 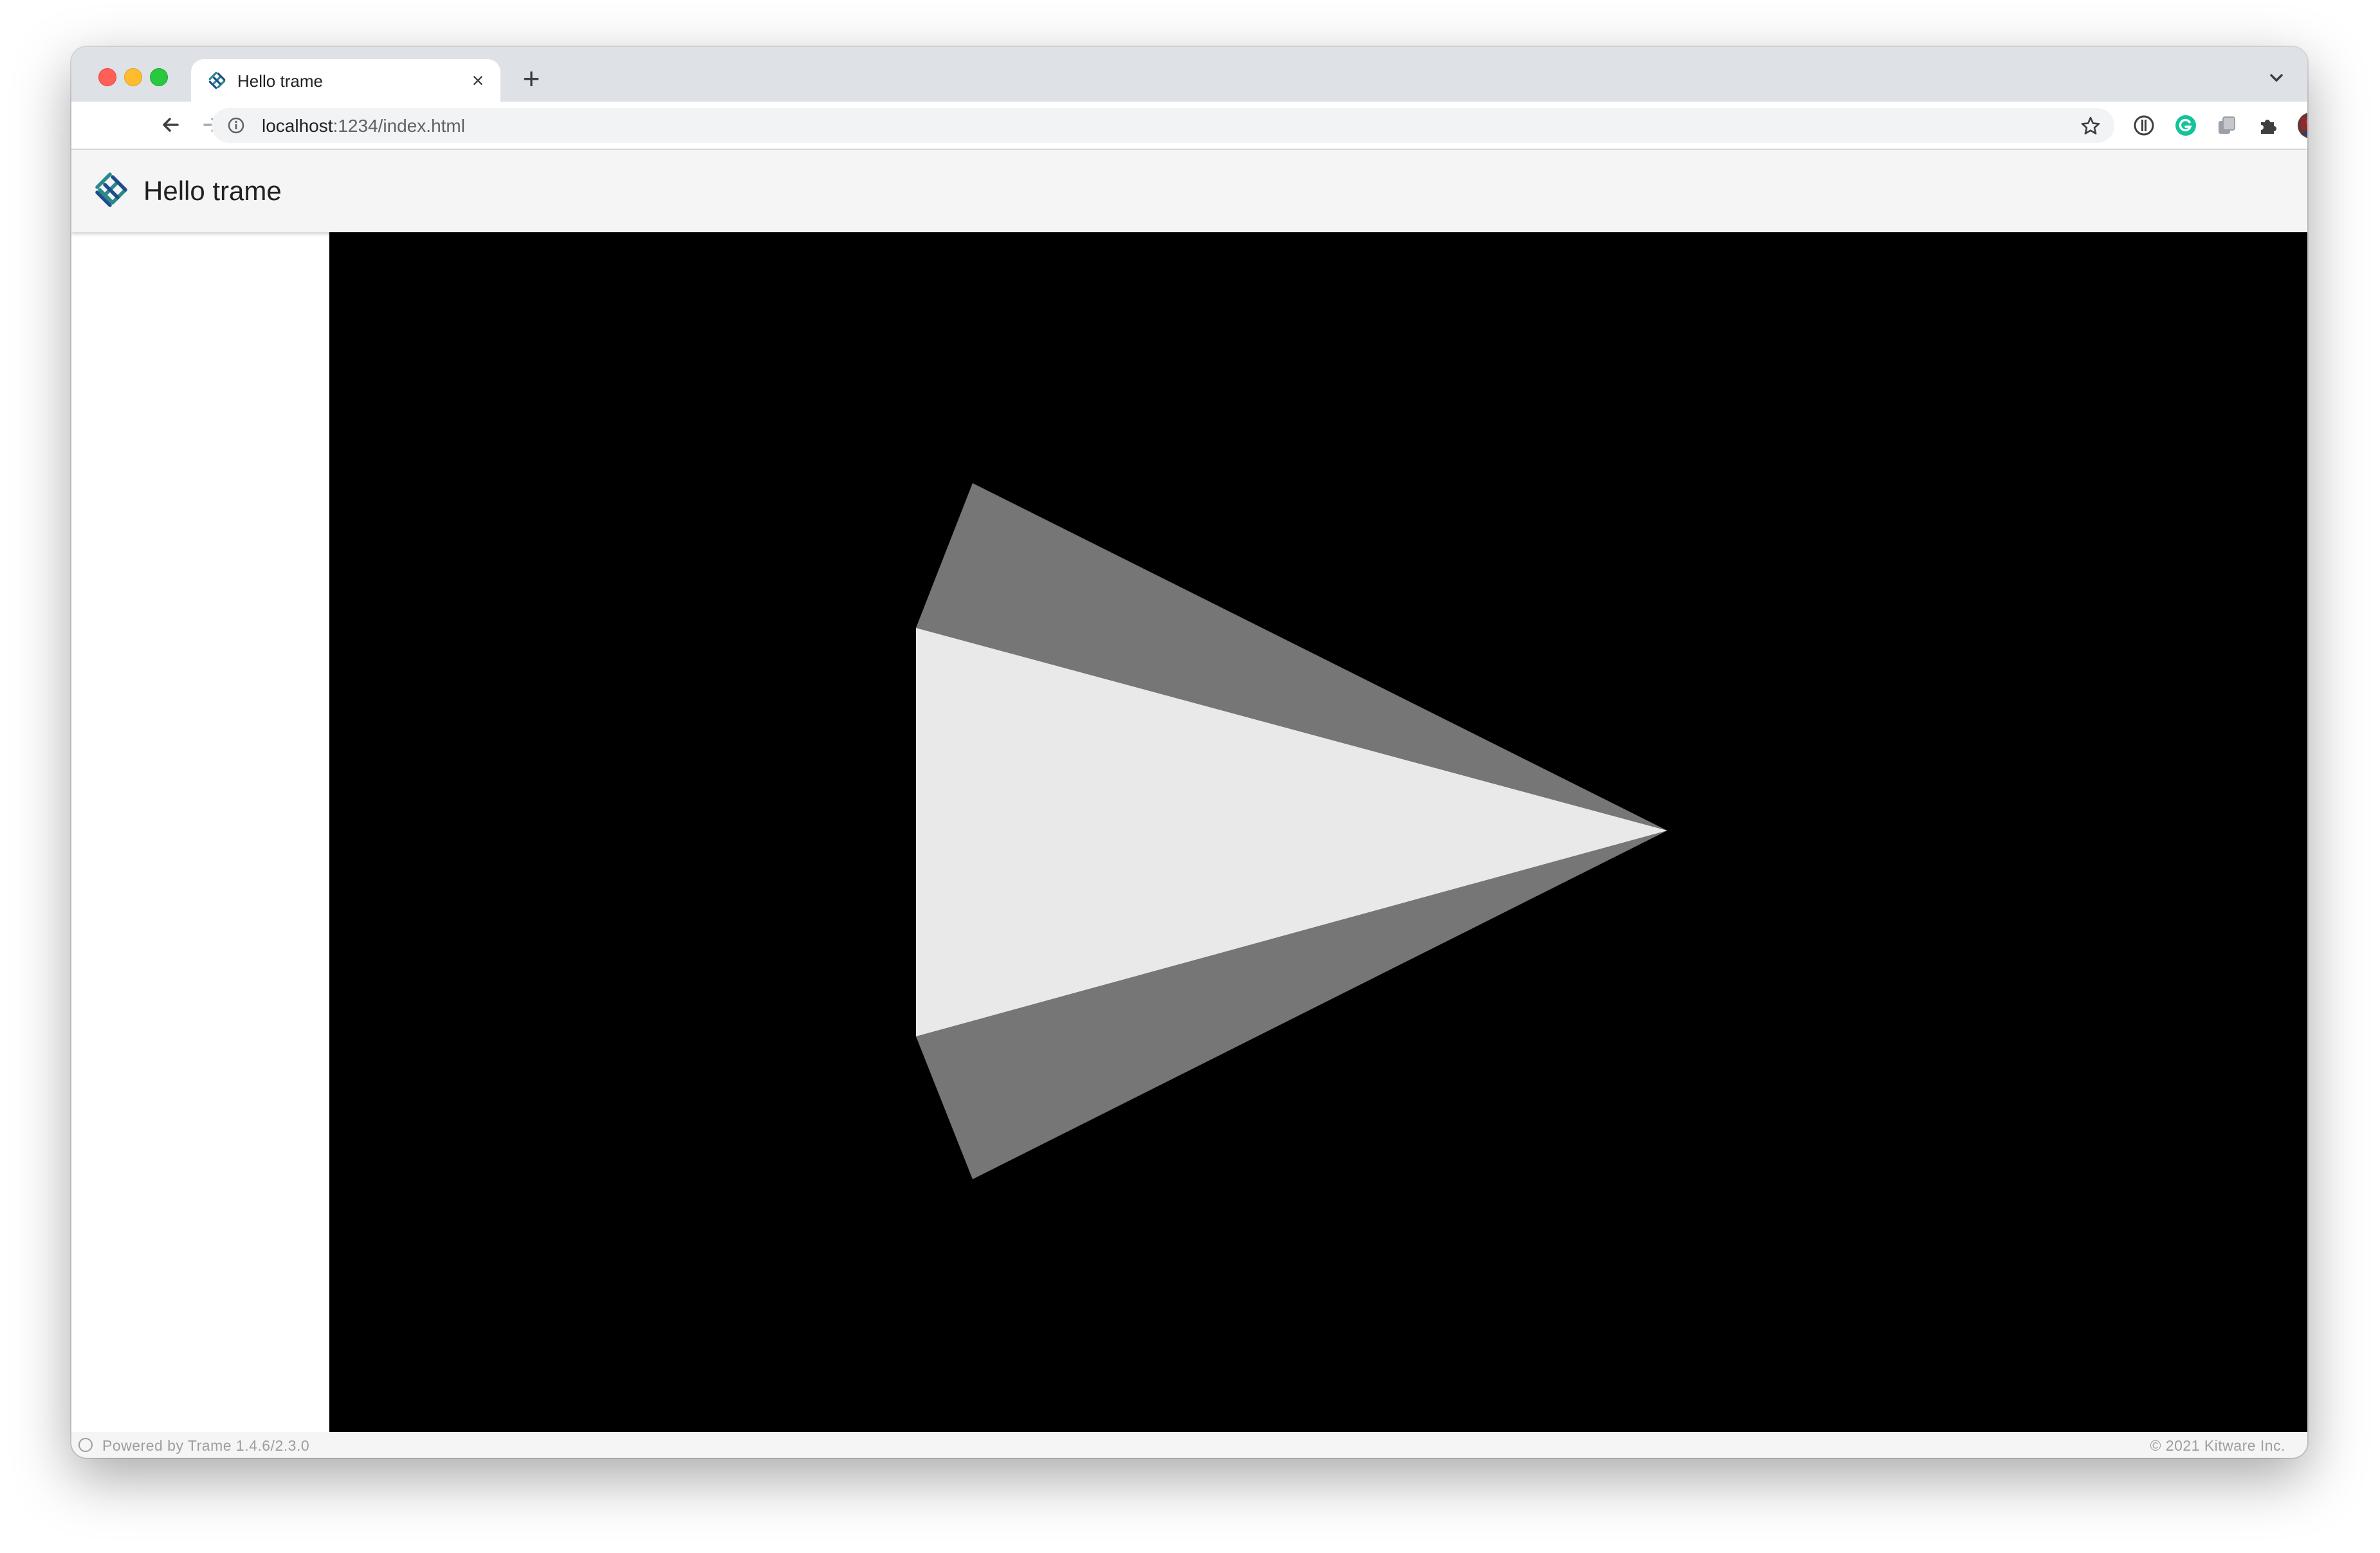 What do you see at coordinates (478, 80) in the screenshot?
I see `close-tab-button: ×` at bounding box center [478, 80].